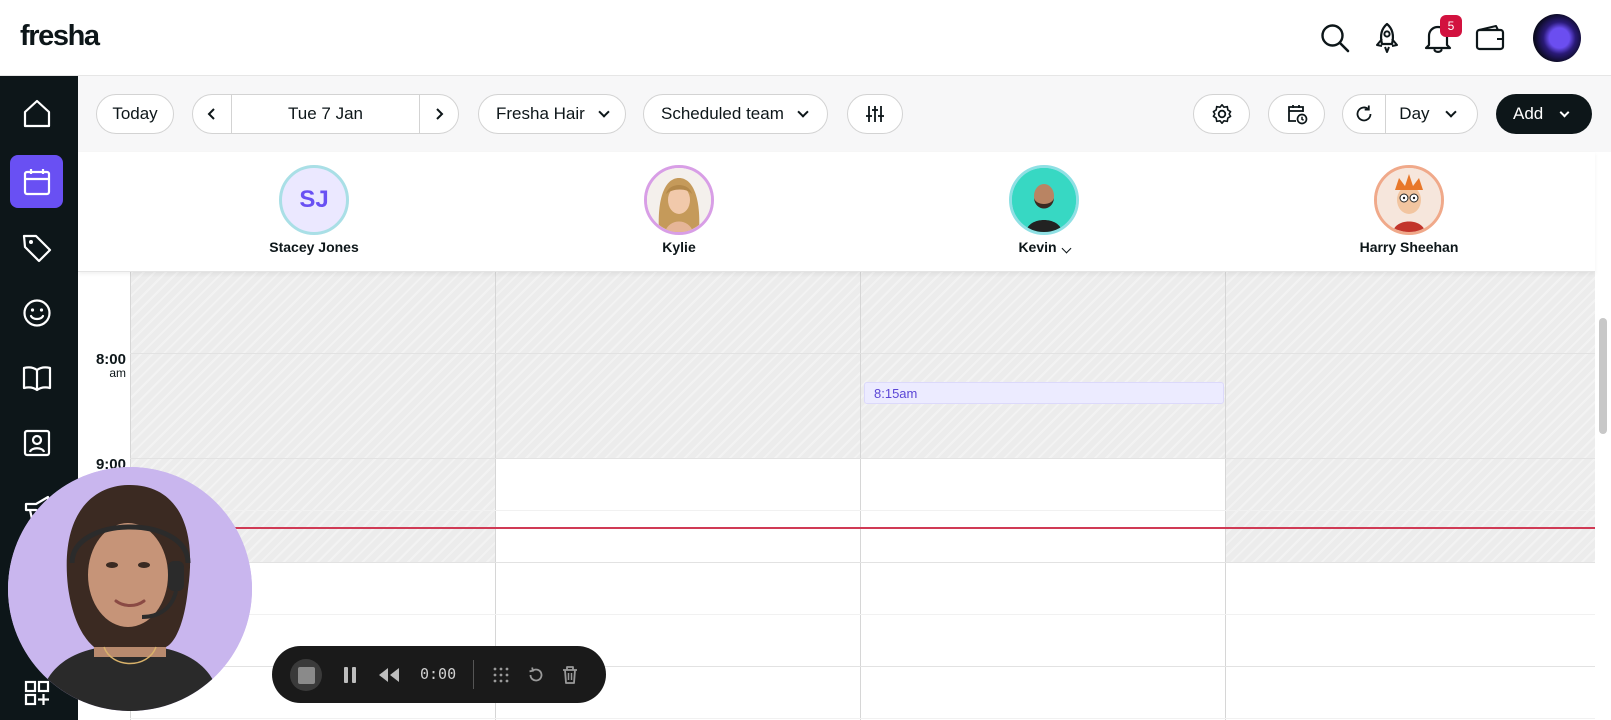  Describe the element at coordinates (1387, 38) in the screenshot. I see `rocket-icon` at that location.